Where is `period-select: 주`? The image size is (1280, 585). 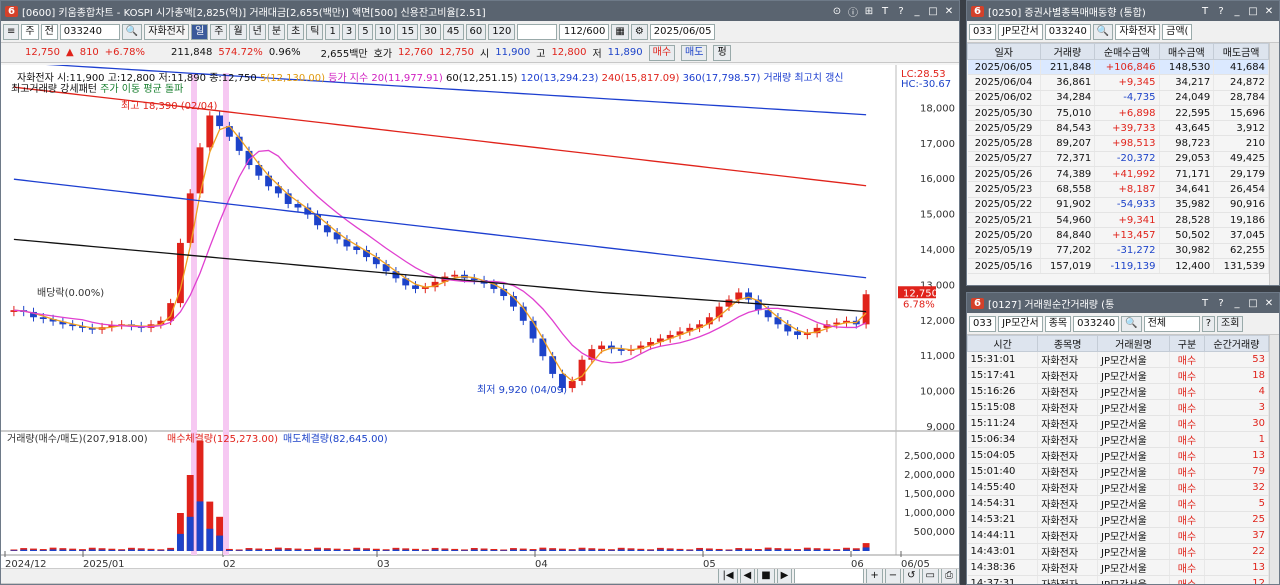
period-select: 주 is located at coordinates (30, 31).